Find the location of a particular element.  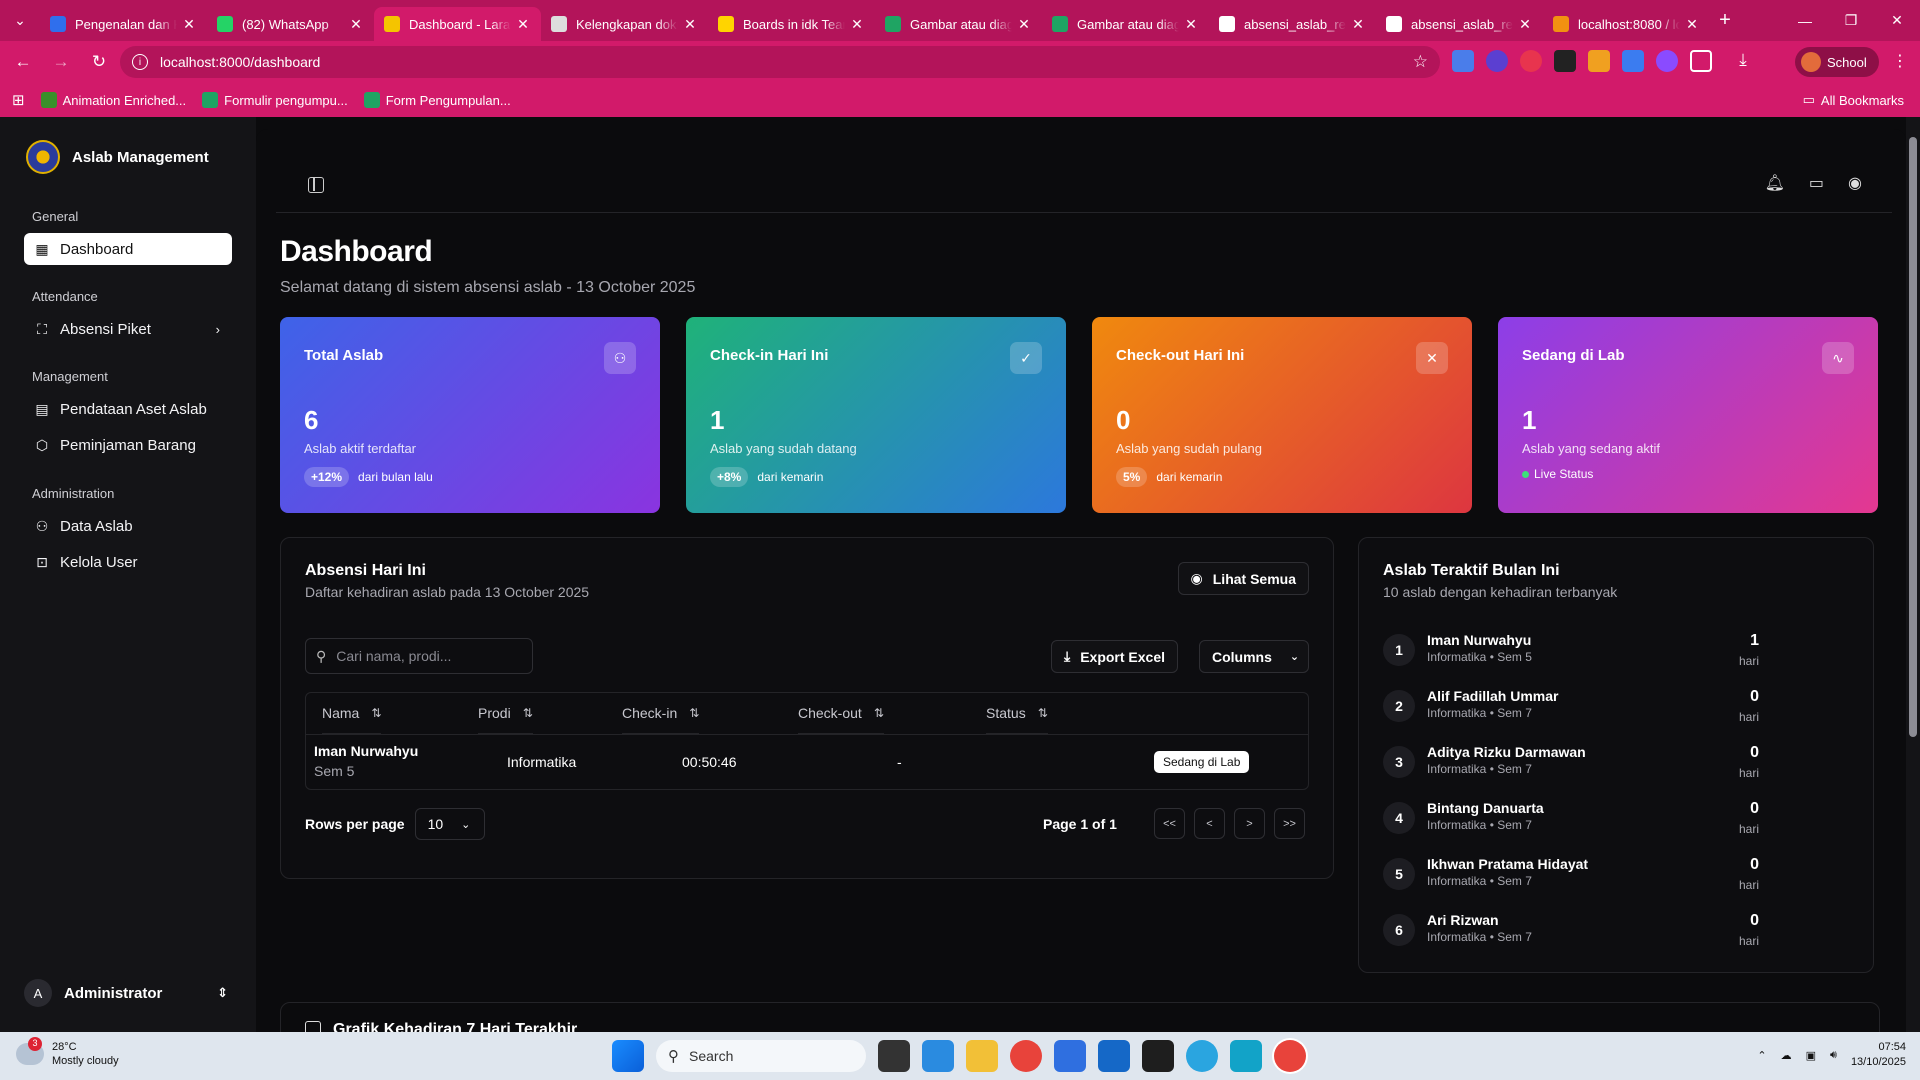

chrome-icon is located at coordinates (1026, 1056).